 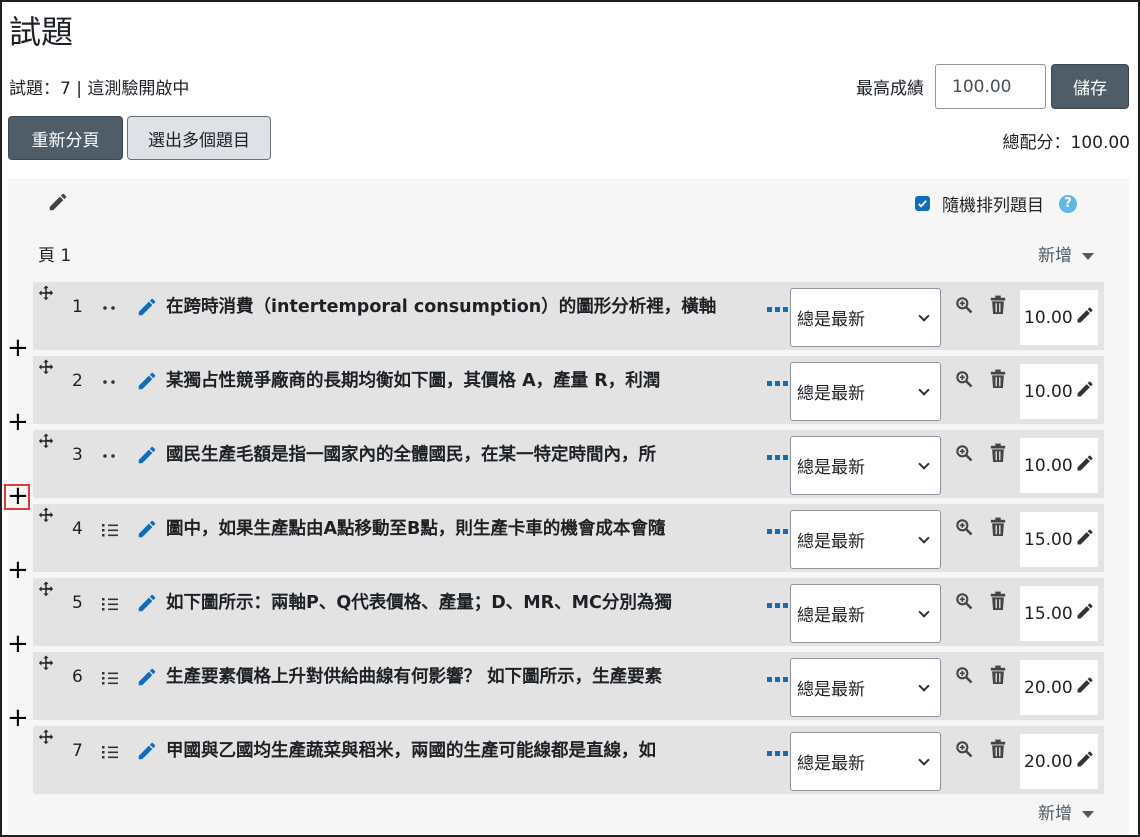 What do you see at coordinates (65, 138) in the screenshot?
I see `repaginate-button: 重新分頁` at bounding box center [65, 138].